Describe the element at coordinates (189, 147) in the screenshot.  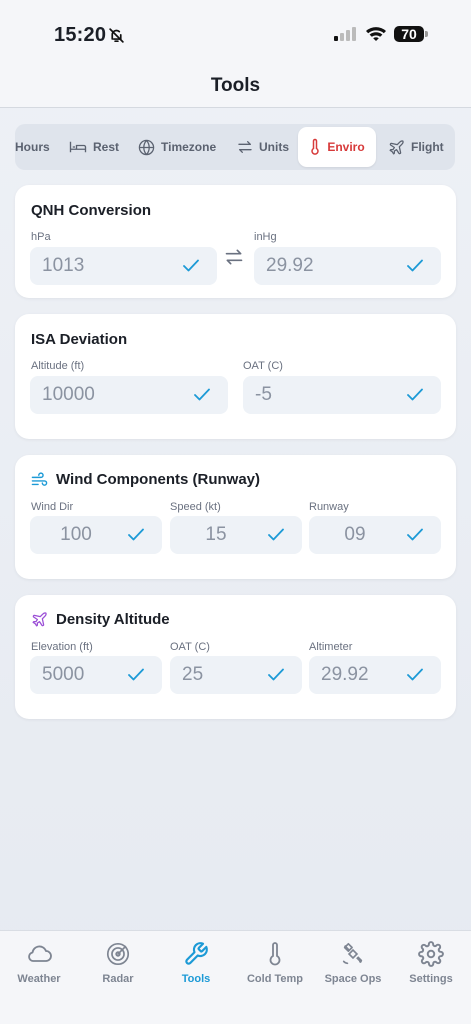
I see `tab-timezone-label: Timezone` at that location.